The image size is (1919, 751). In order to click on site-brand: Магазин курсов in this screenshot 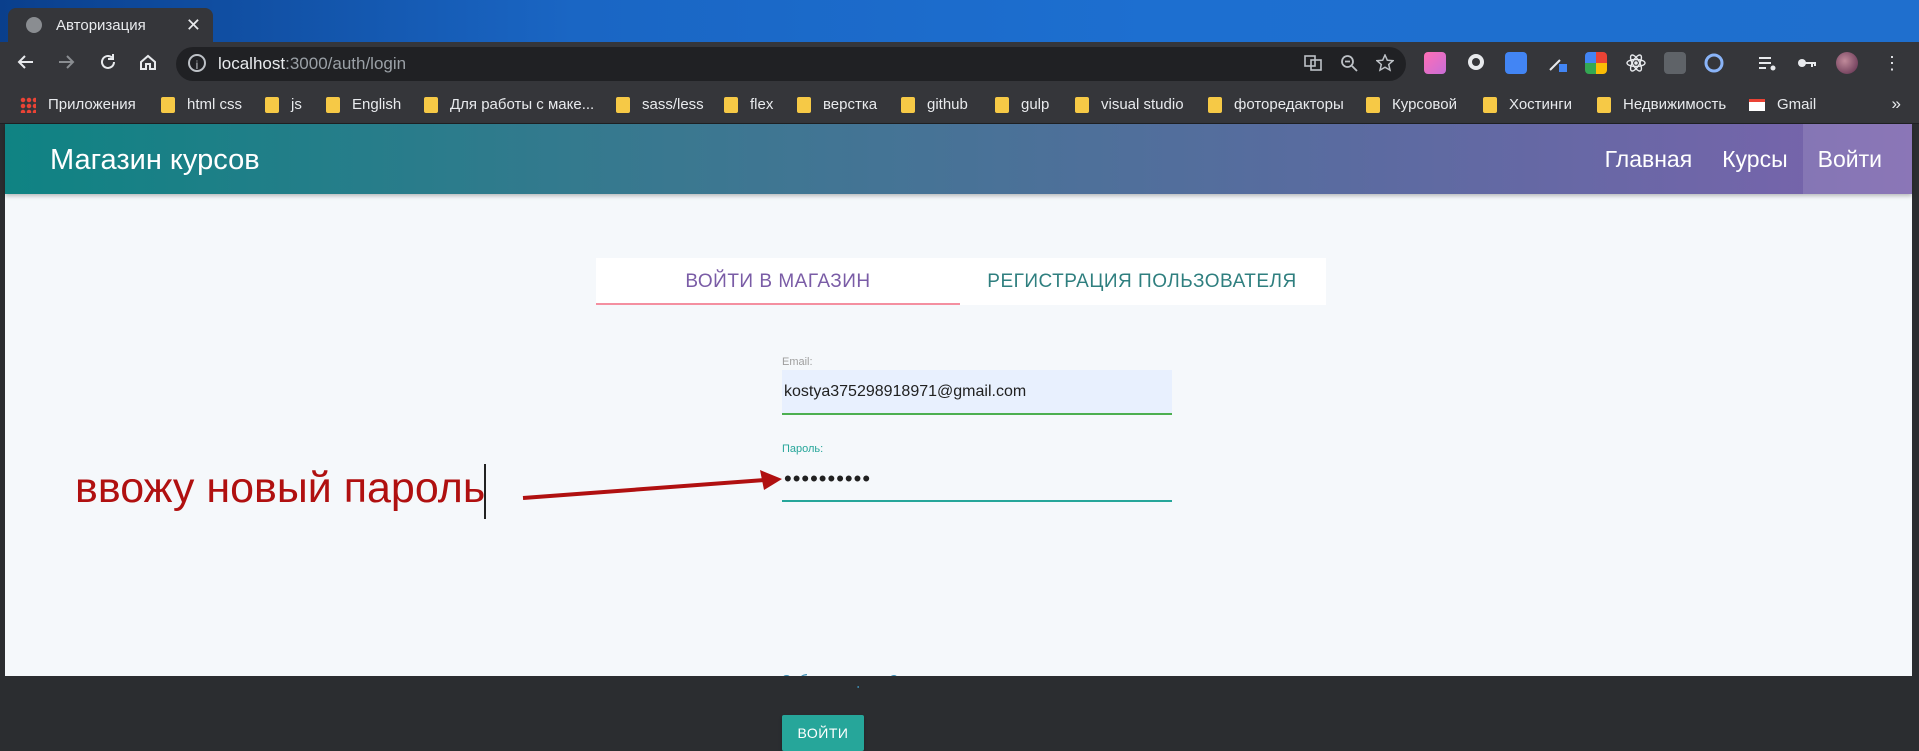, I will do `click(155, 160)`.